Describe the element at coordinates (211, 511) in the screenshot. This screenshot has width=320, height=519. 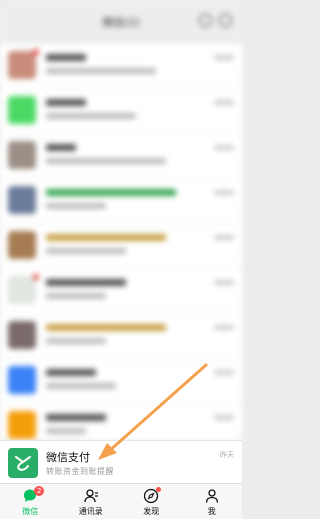
I see `tab-label: 我` at that location.